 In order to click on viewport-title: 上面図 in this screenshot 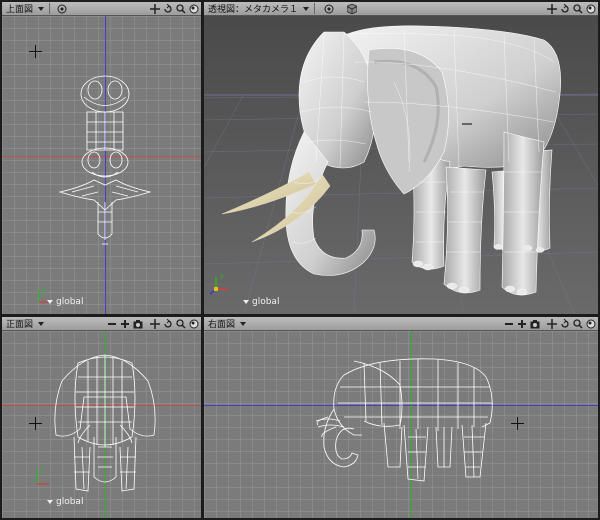, I will do `click(20, 10)`.